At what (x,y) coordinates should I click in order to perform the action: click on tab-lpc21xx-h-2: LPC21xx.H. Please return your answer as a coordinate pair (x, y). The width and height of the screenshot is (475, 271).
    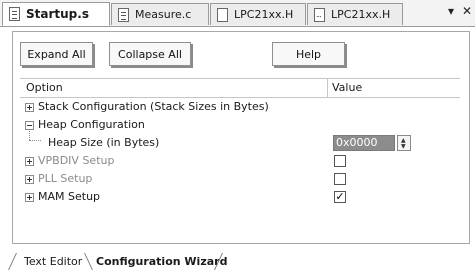
    Looking at the image, I should click on (355, 14).